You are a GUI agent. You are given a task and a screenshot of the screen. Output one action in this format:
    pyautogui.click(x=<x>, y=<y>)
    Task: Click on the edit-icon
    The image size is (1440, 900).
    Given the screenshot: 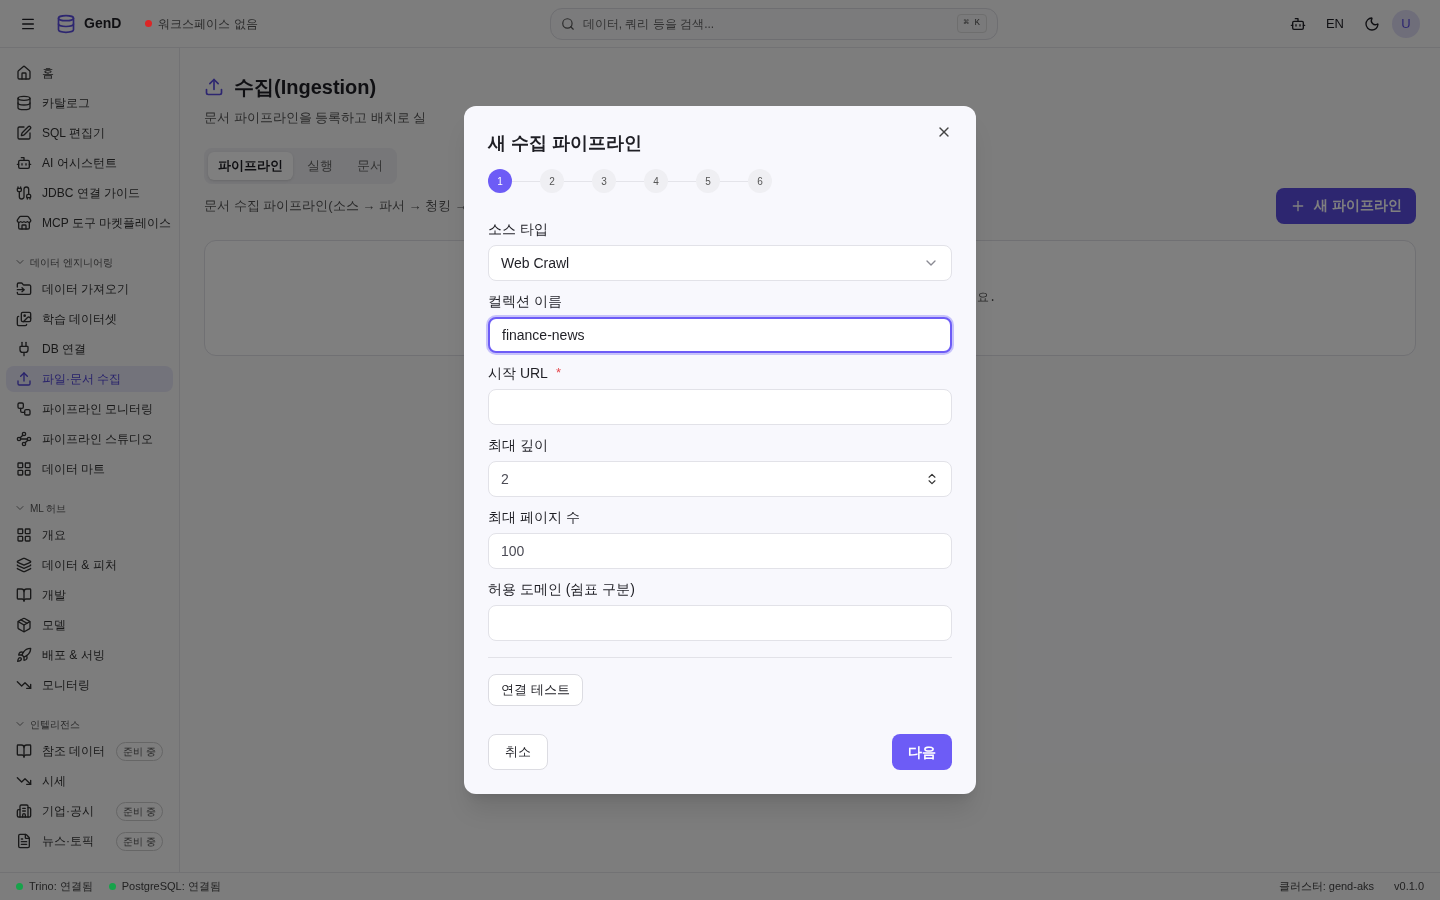 What is the action you would take?
    pyautogui.click(x=24, y=133)
    